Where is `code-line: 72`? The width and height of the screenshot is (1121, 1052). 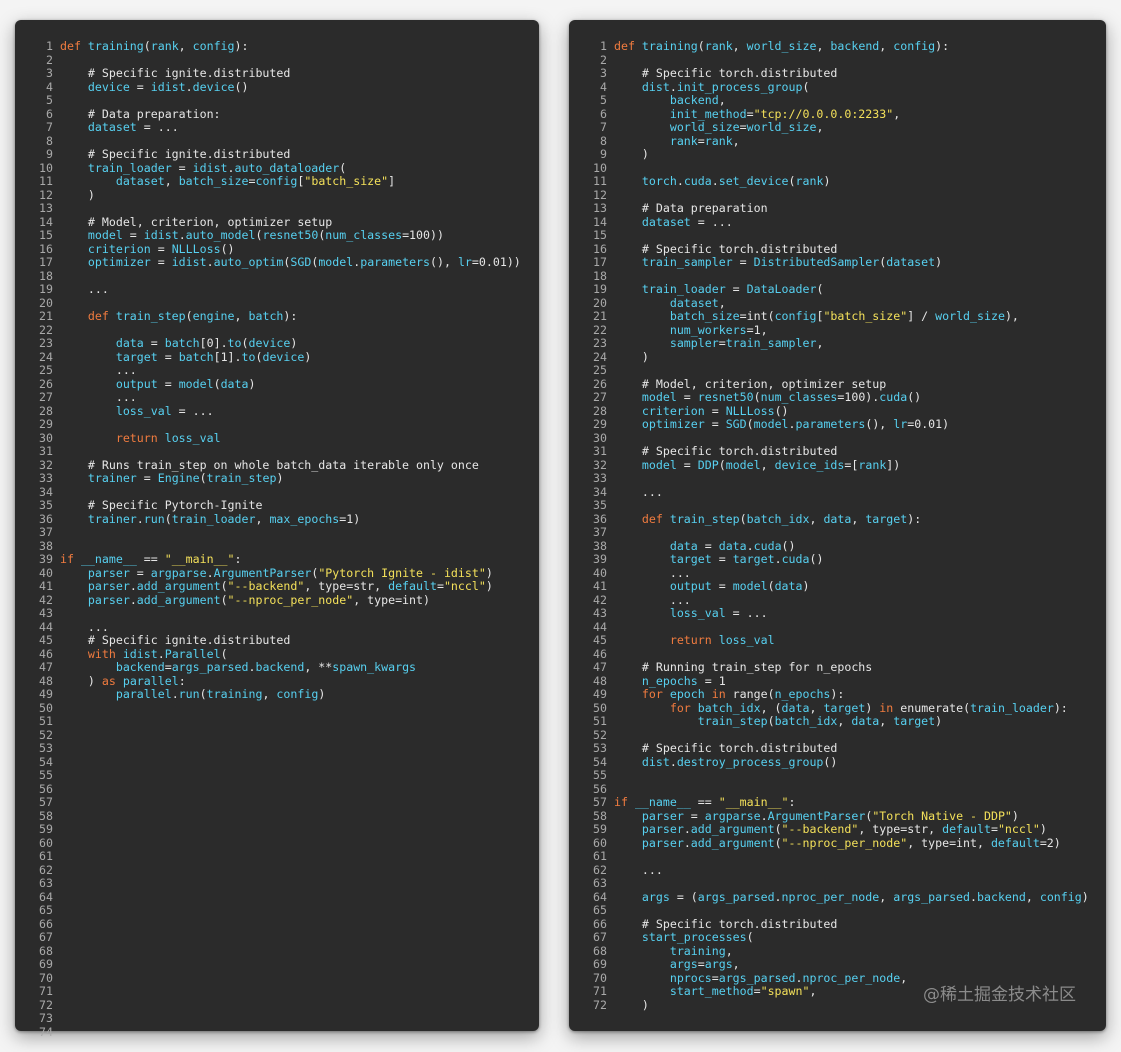 code-line: 72 is located at coordinates (277, 1005).